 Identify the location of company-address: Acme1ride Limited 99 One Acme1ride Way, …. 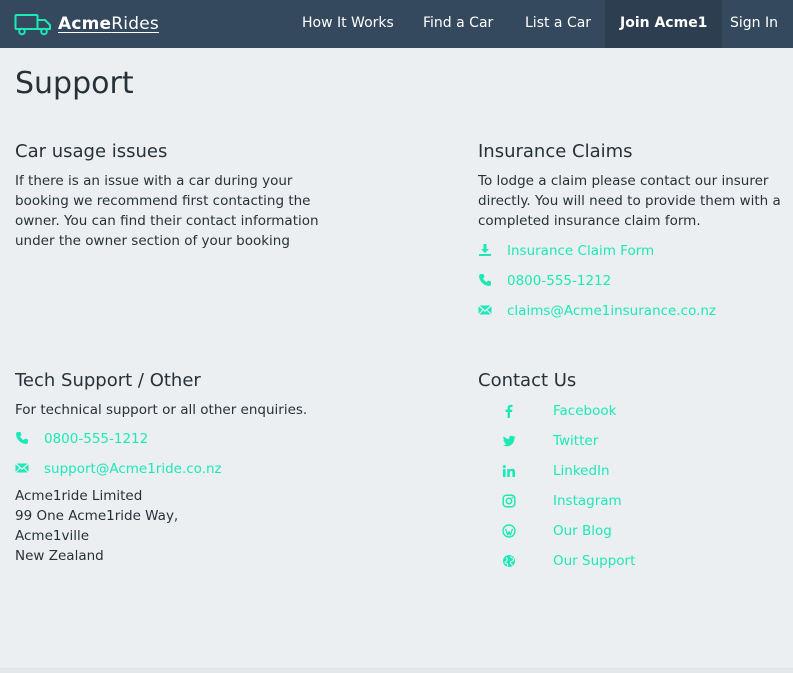
(180, 526).